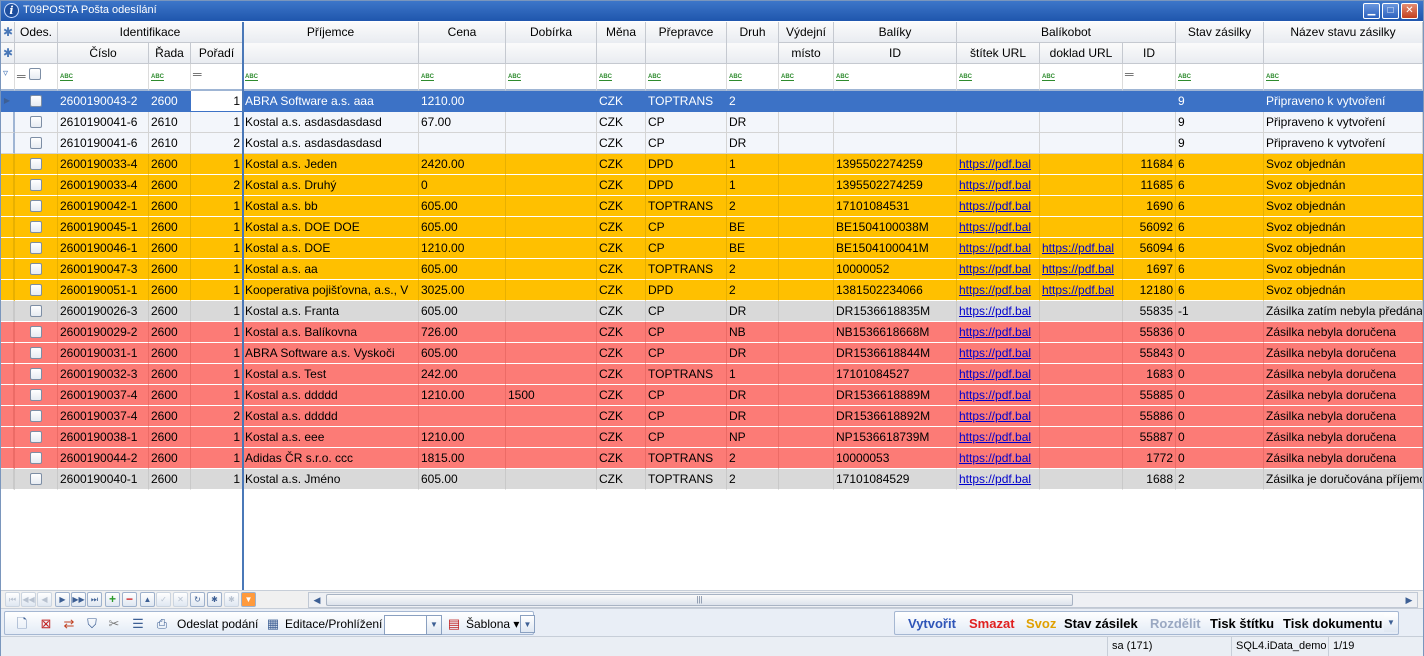 The width and height of the screenshot is (1424, 656). I want to click on col-header-dobirka: Dobírka, so click(551, 32).